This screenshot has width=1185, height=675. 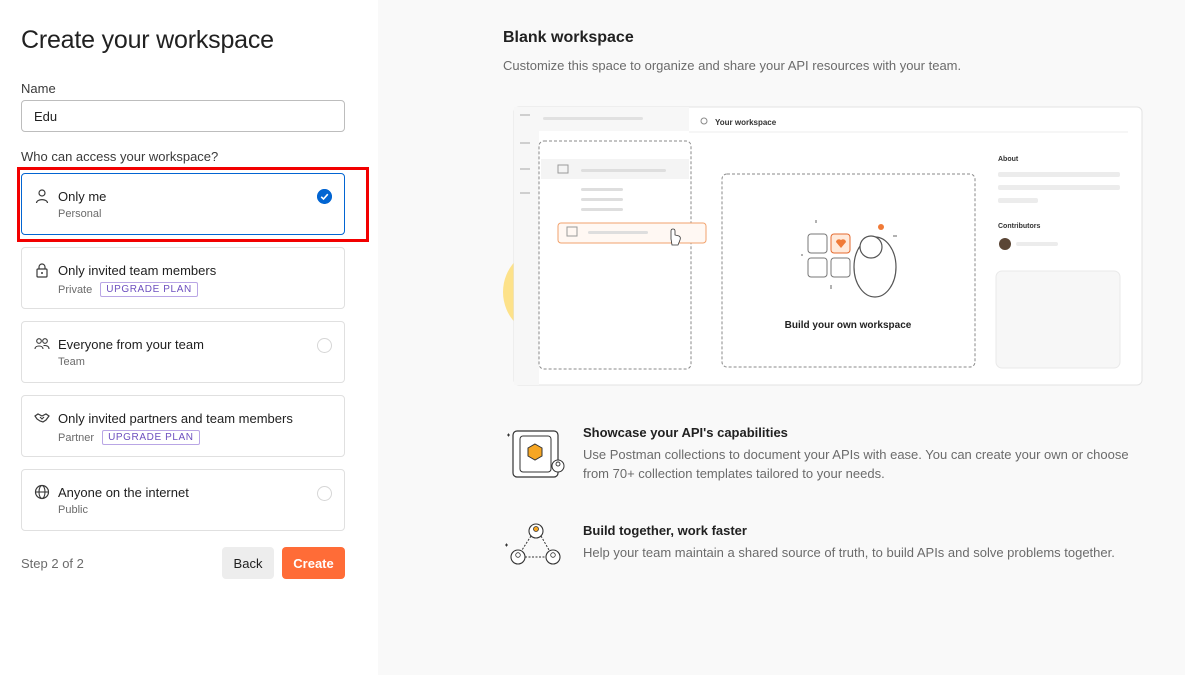 I want to click on access-option-only-me: Only me Personal, so click(x=183, y=204).